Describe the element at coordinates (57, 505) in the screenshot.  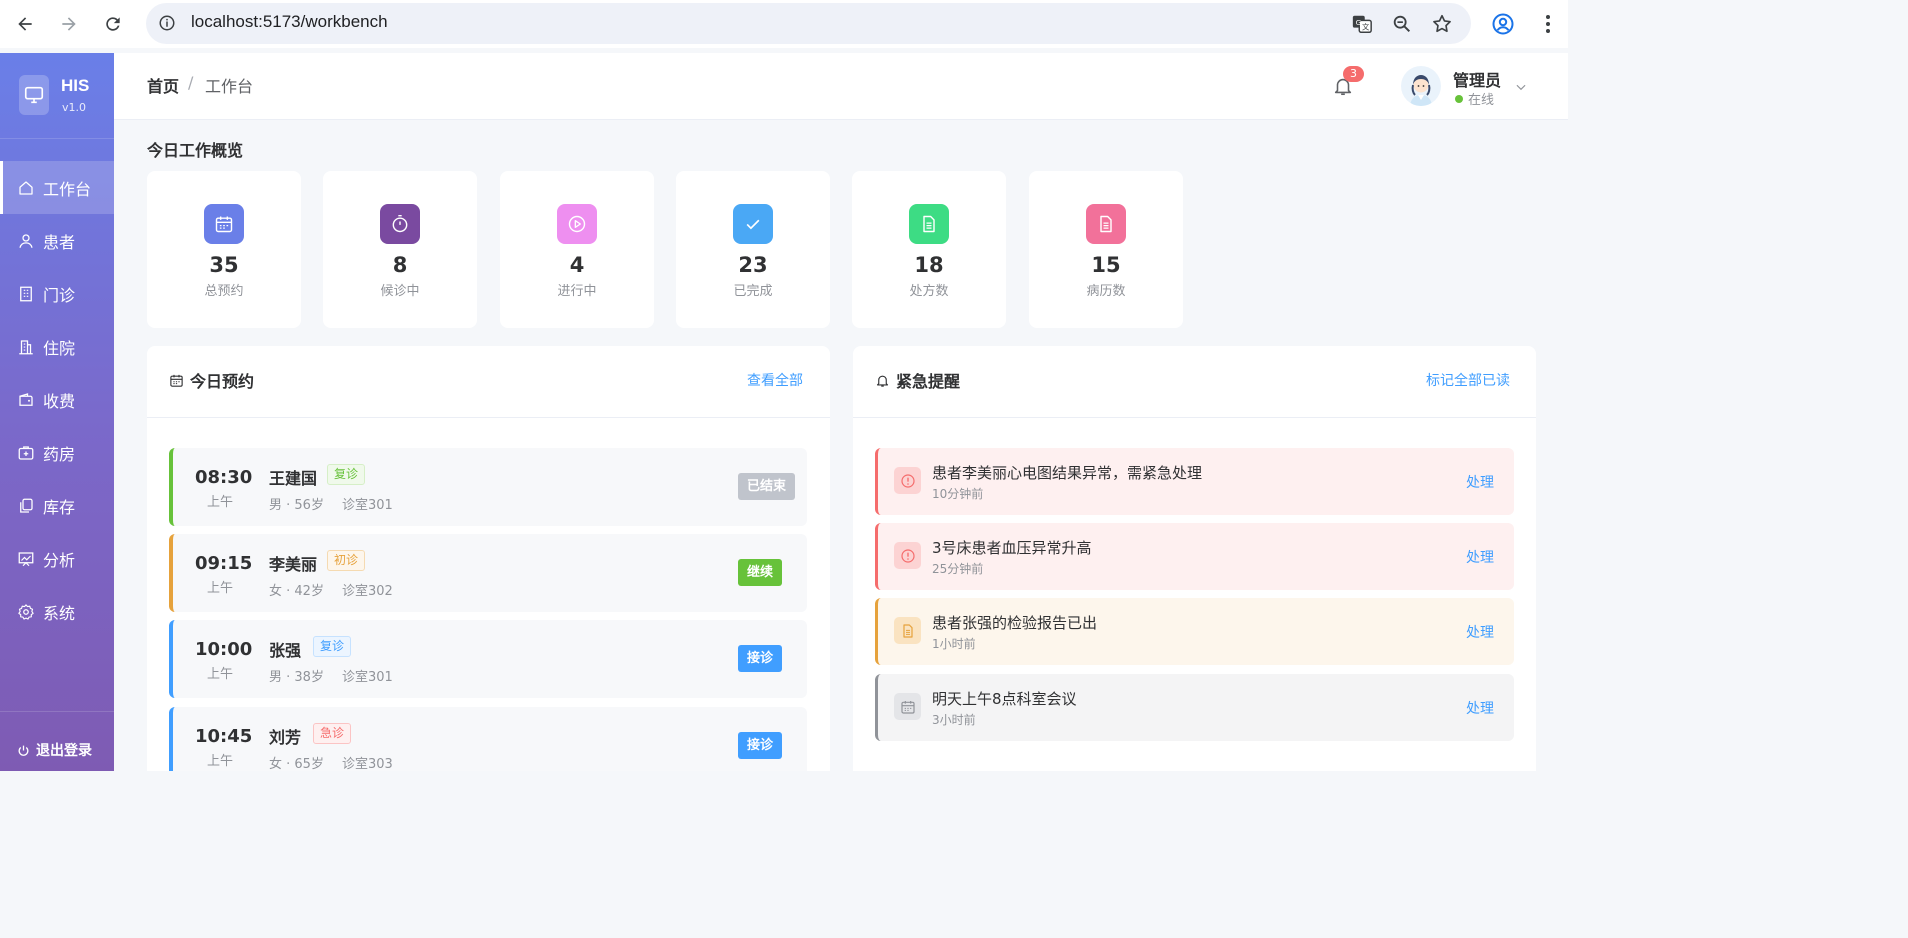
I see `sidebar-item-inventory: 库存` at that location.